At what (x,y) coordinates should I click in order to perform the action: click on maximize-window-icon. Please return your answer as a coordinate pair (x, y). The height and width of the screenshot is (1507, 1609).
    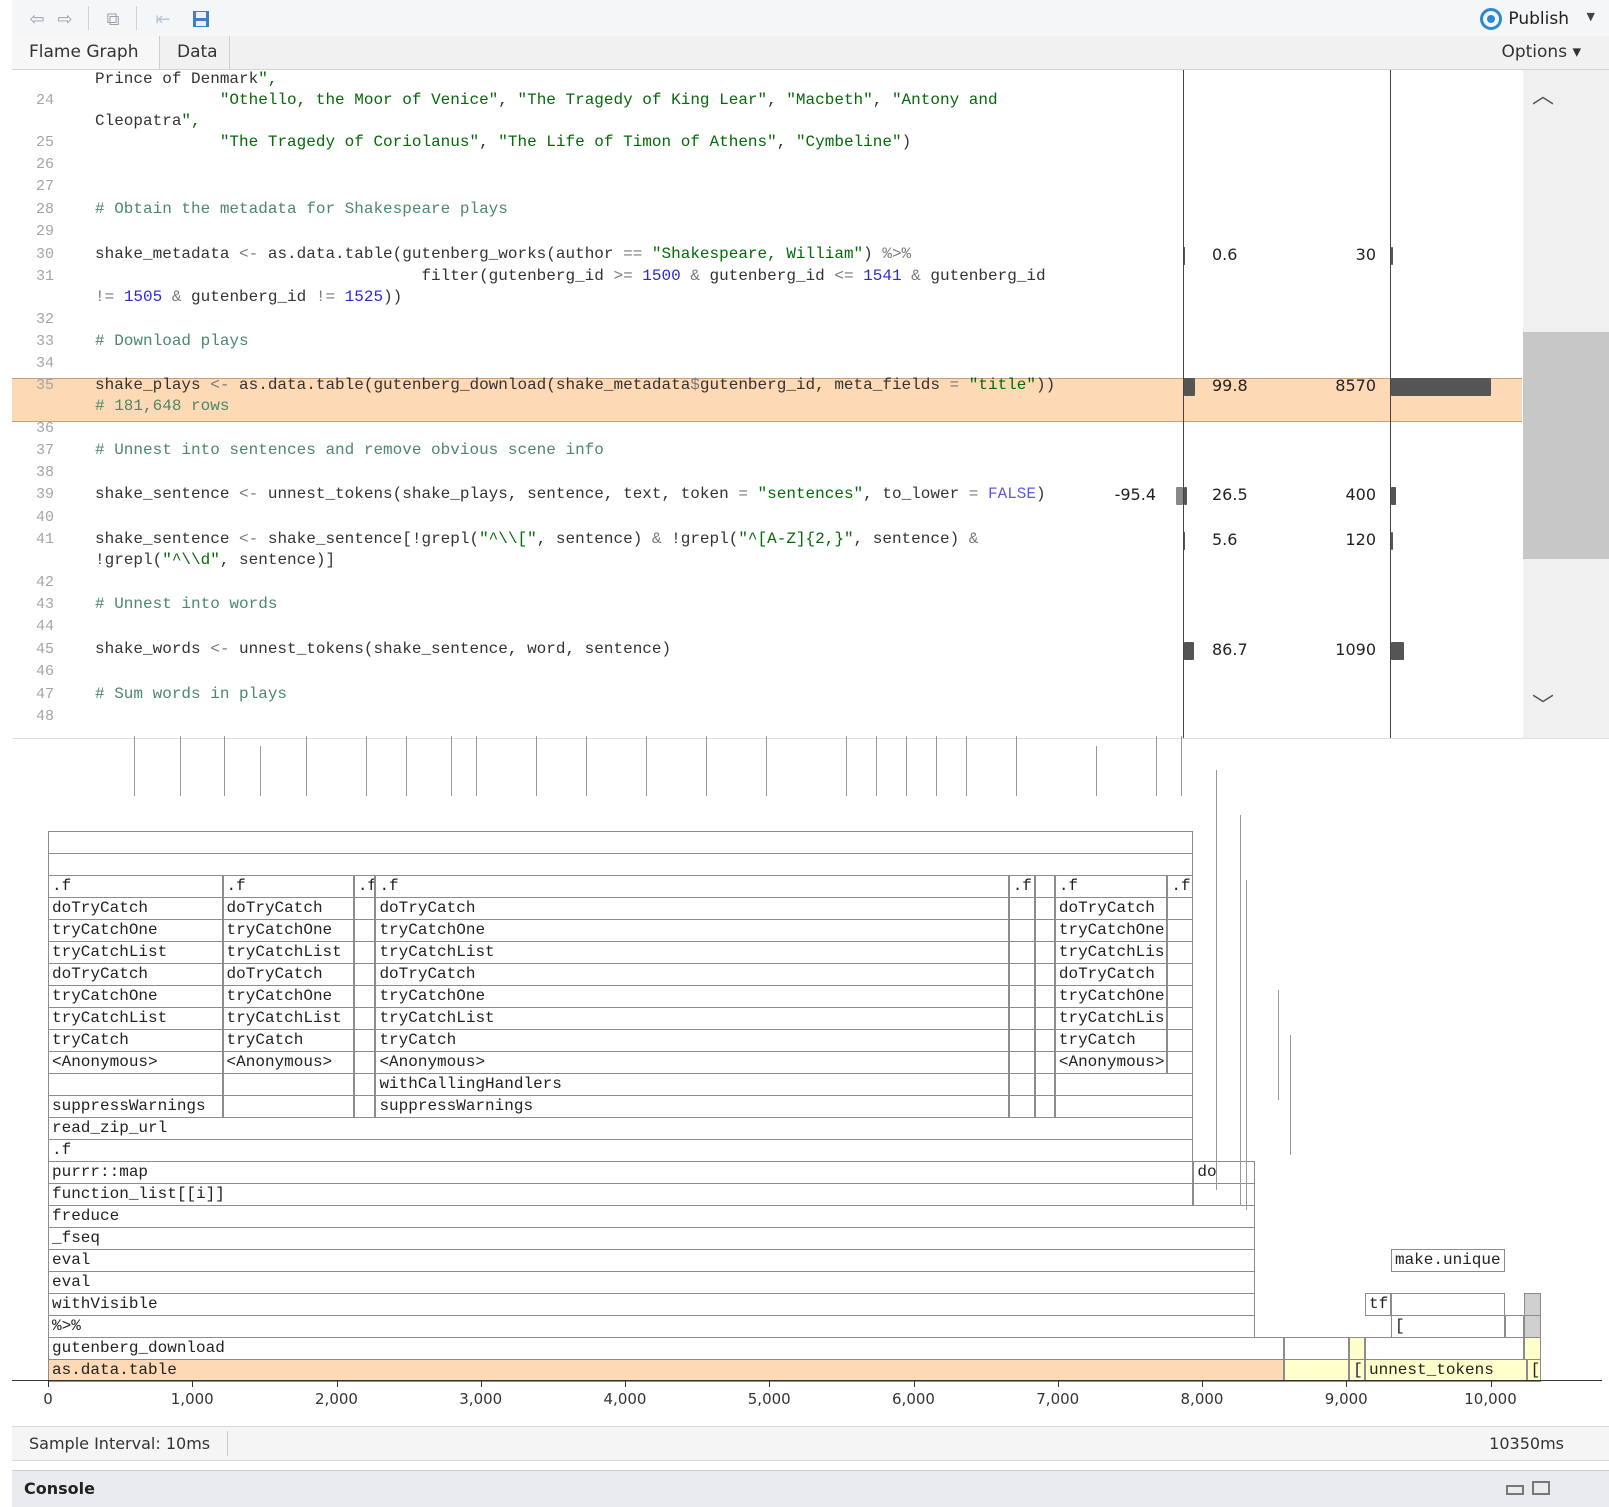
    Looking at the image, I should click on (1541, 1488).